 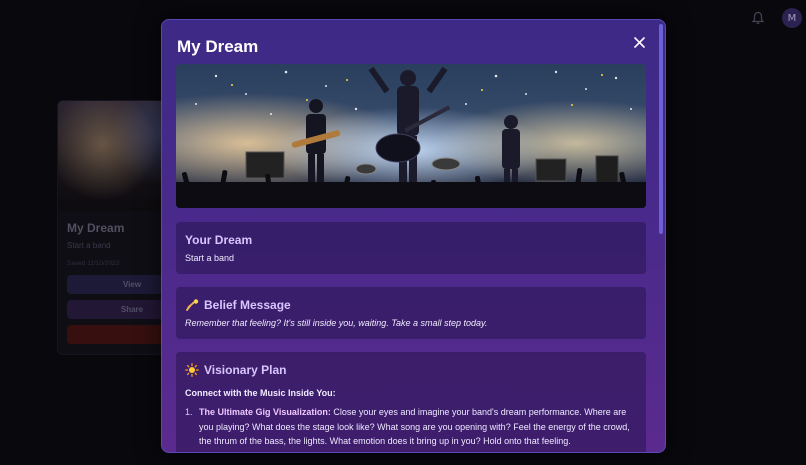 I want to click on visionary-plan-heading: Visionary Plan, so click(x=235, y=370).